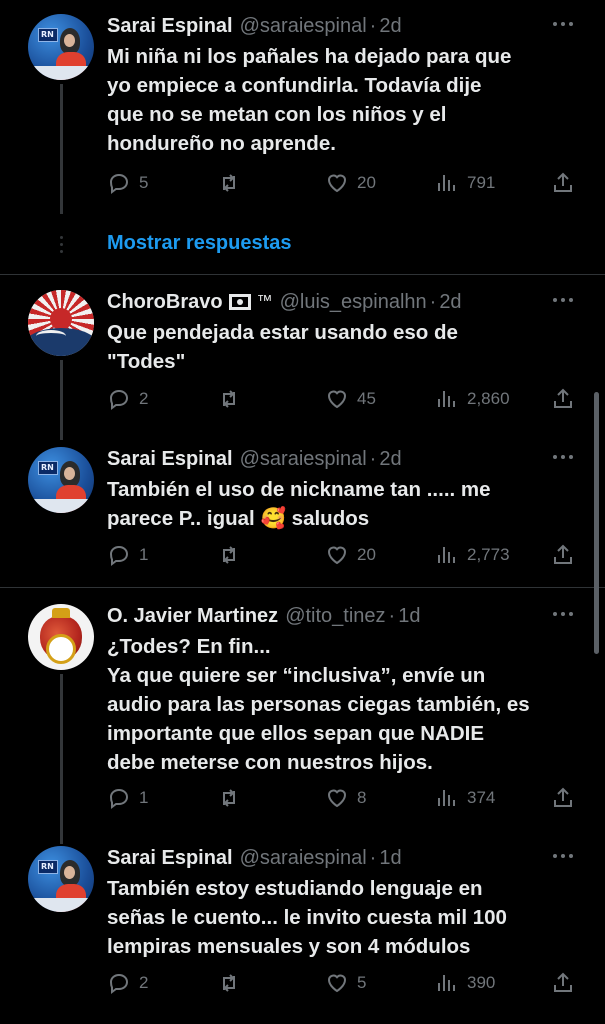 This screenshot has height=1024, width=605. I want to click on views-button: 2,773, so click(472, 555).